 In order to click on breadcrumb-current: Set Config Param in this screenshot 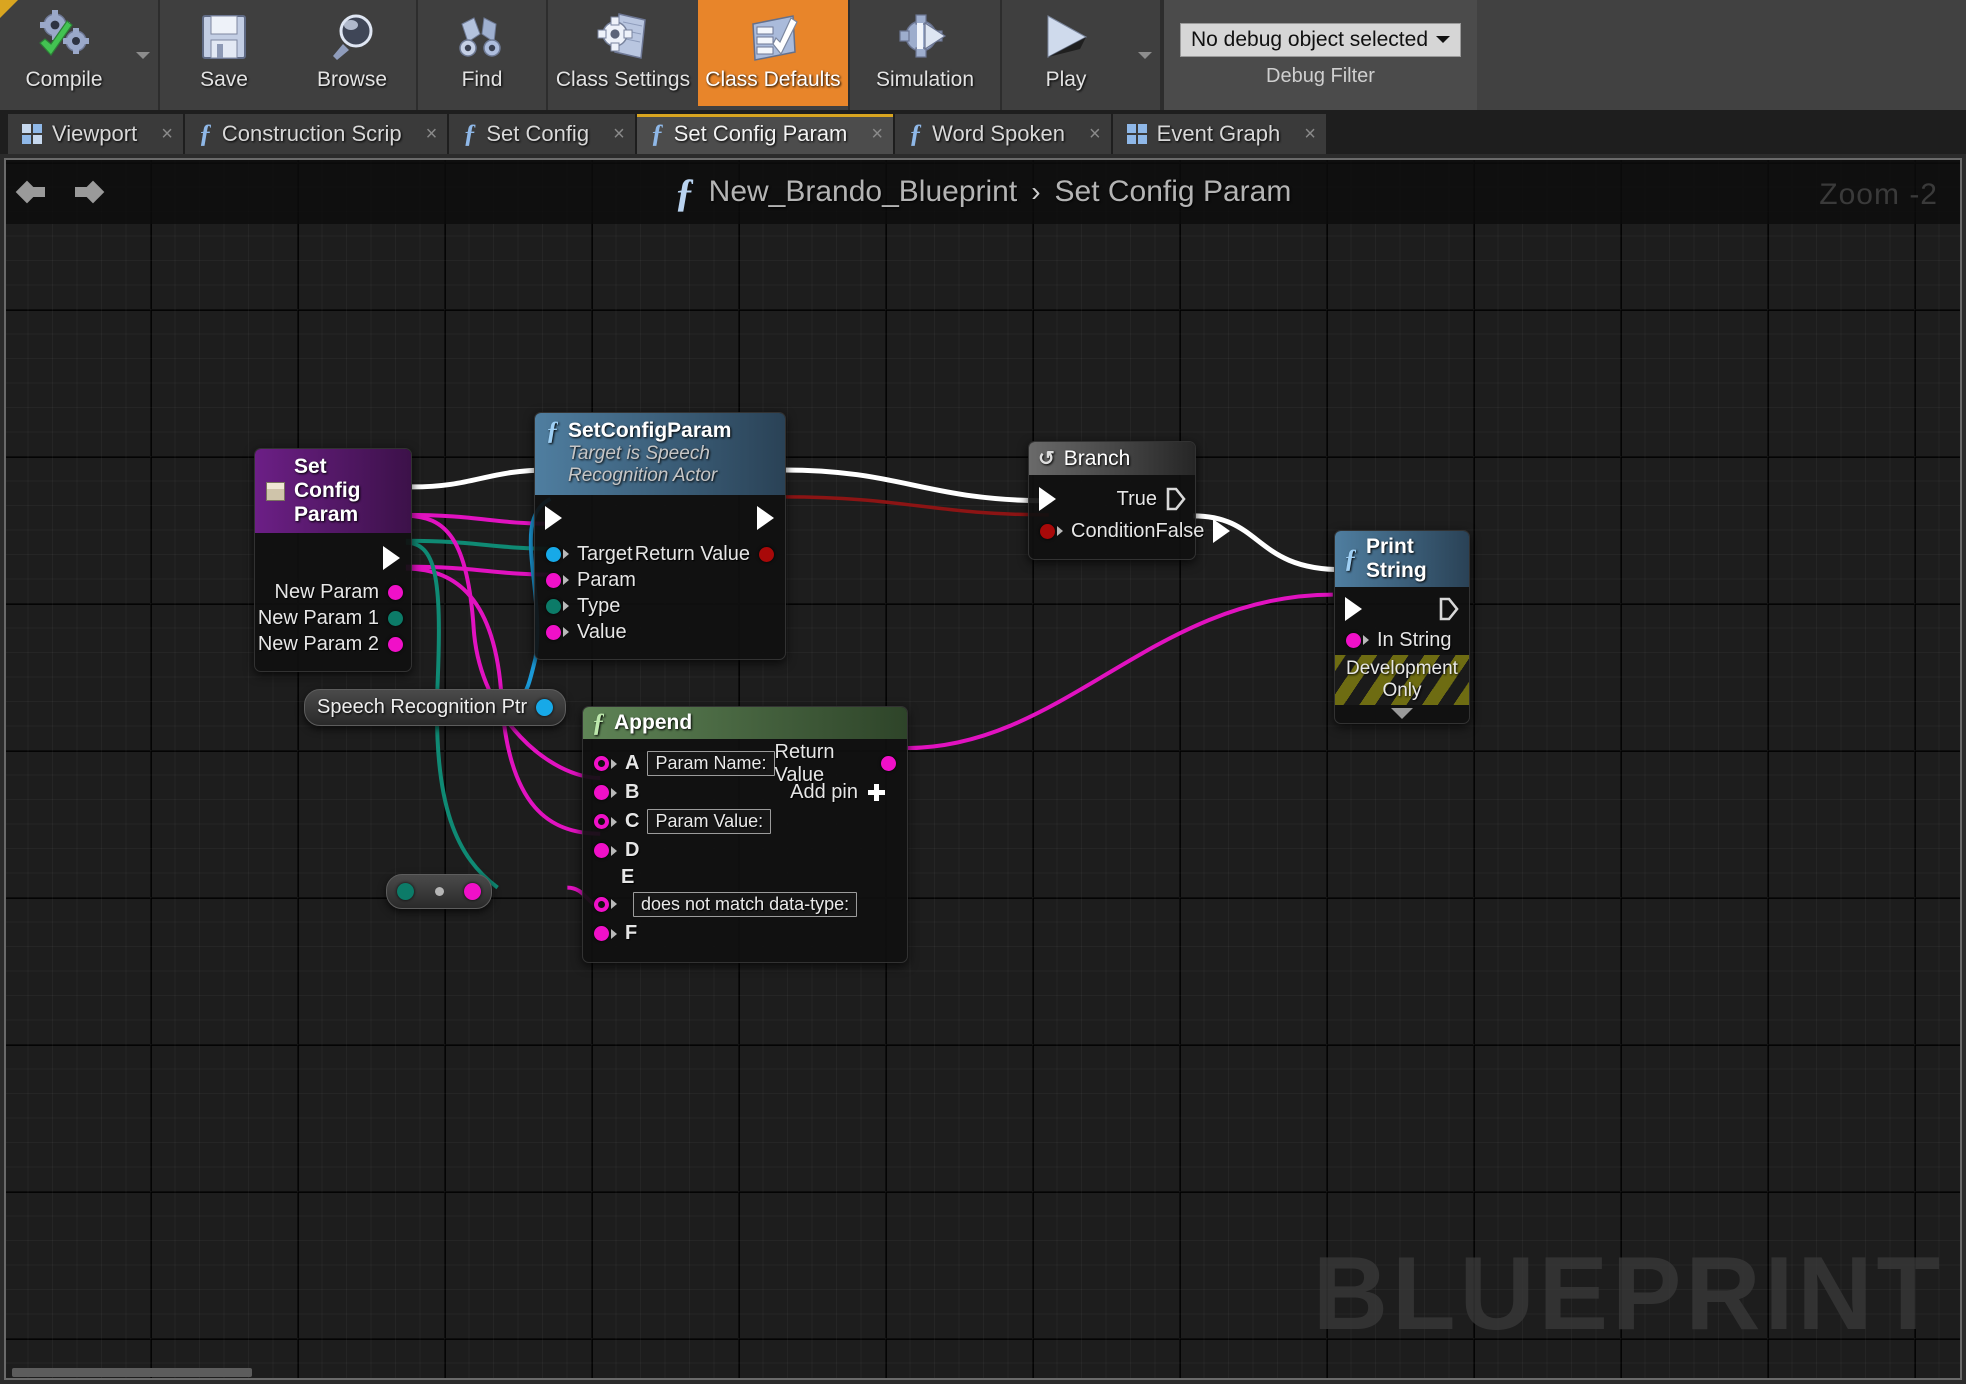, I will do `click(1173, 192)`.